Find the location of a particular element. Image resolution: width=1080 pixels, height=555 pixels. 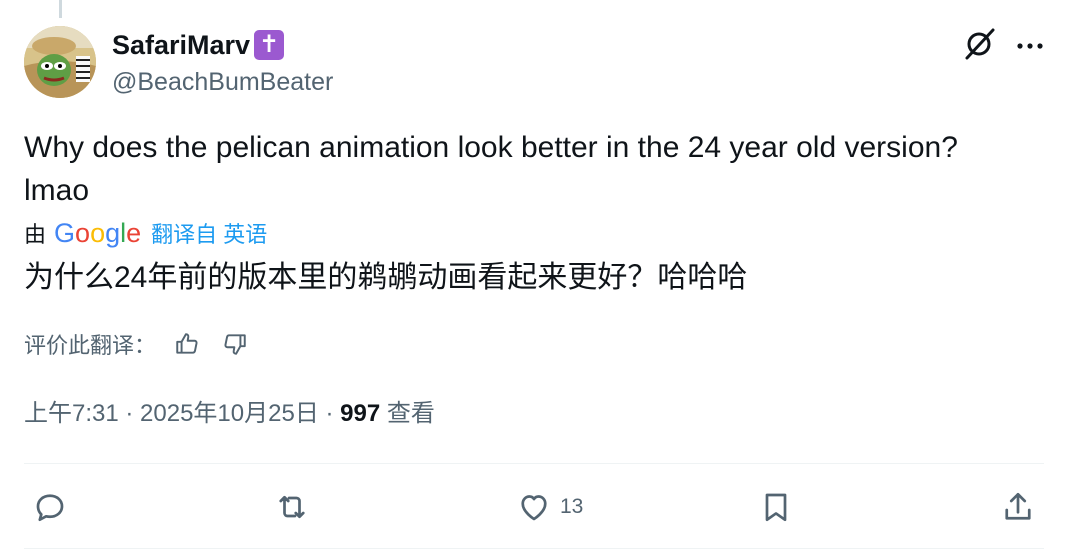

views-count: 997 is located at coordinates (360, 413).